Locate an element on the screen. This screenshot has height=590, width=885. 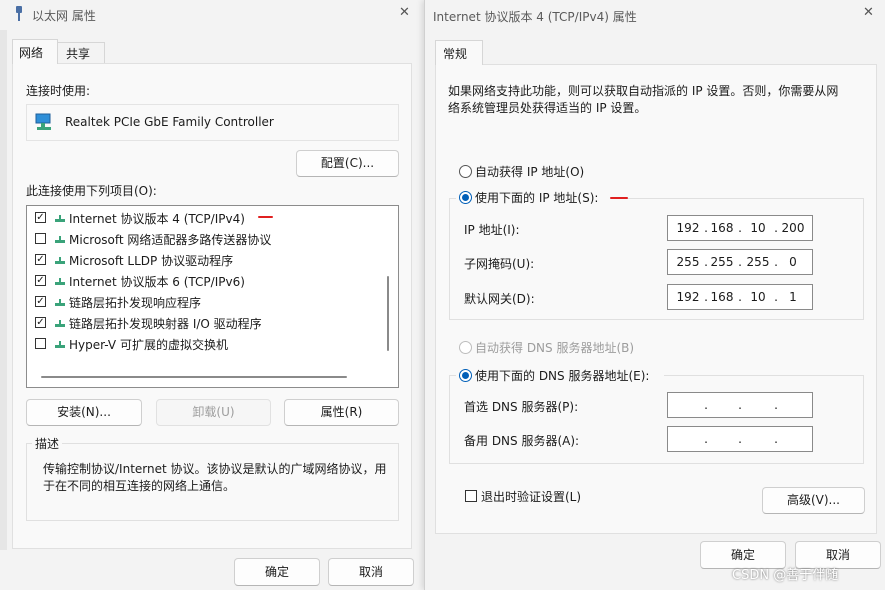
intro-text-line2: 络系统管理员处获得适当的 IP 设置。 is located at coordinates (547, 108).